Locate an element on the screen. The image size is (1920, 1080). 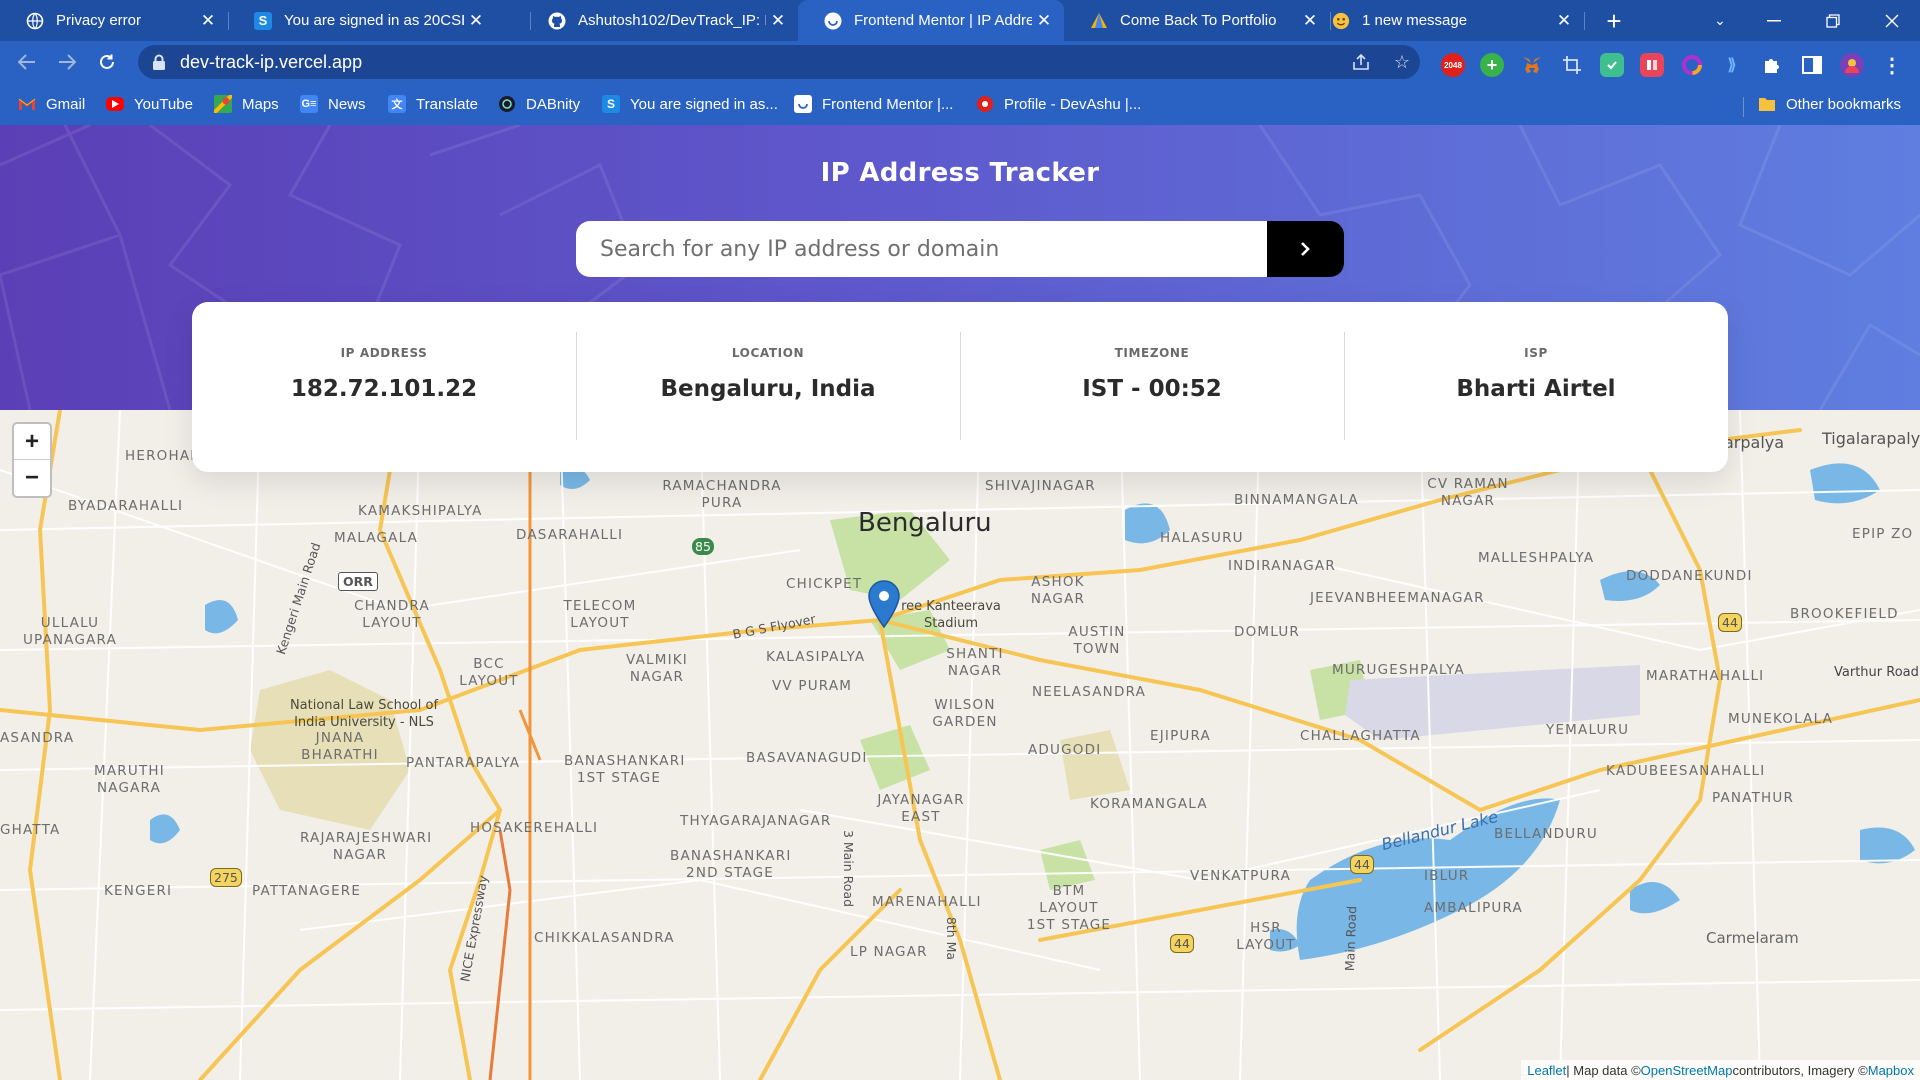
bookmark-label: Maps is located at coordinates (260, 104).